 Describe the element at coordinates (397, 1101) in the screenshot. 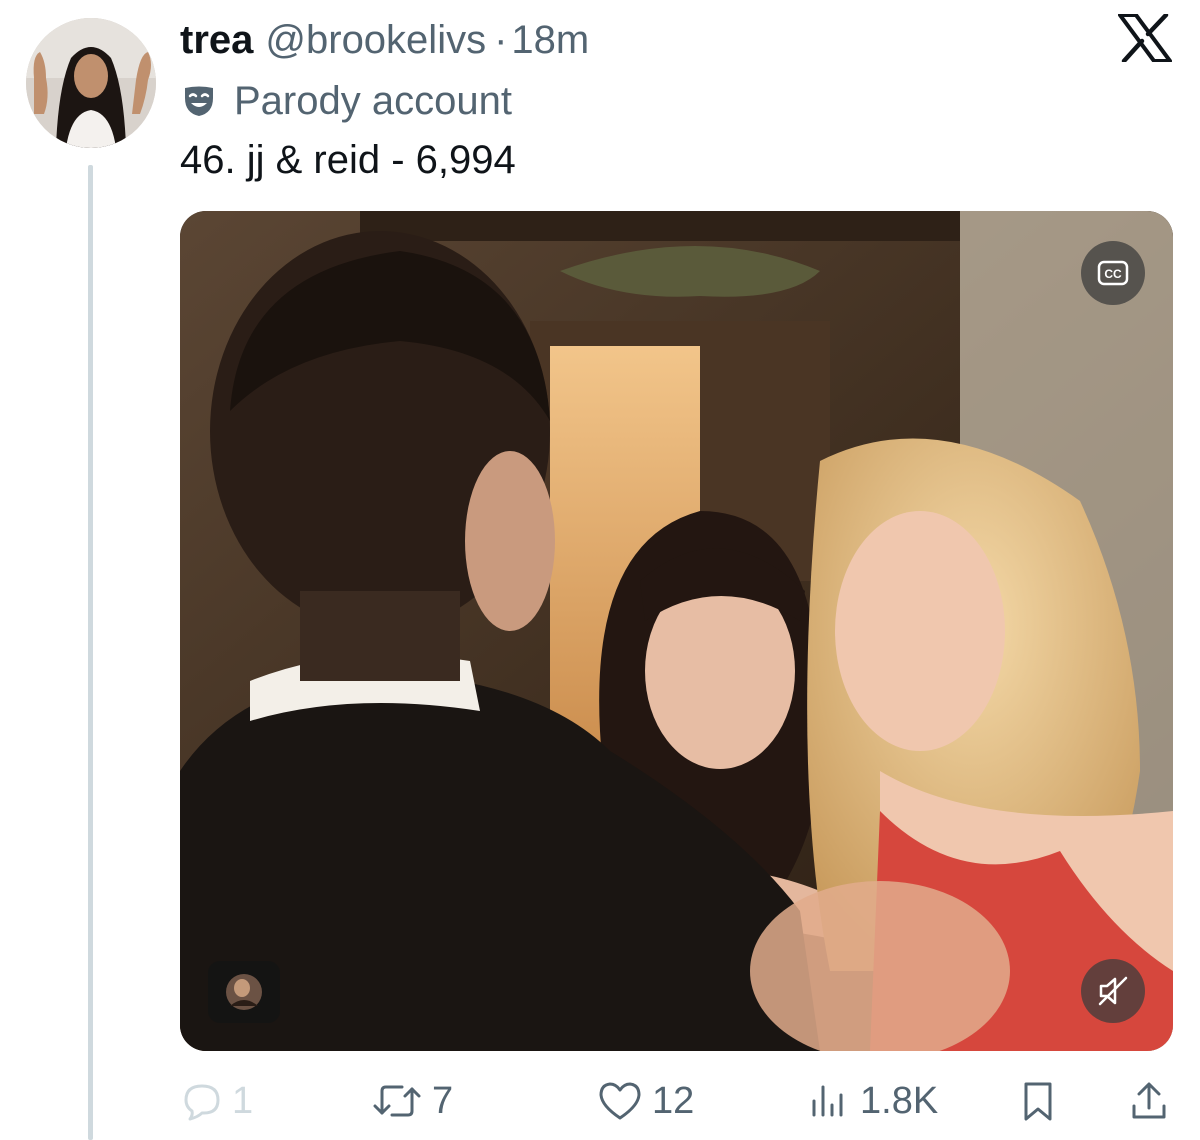

I see `repost-icon` at that location.